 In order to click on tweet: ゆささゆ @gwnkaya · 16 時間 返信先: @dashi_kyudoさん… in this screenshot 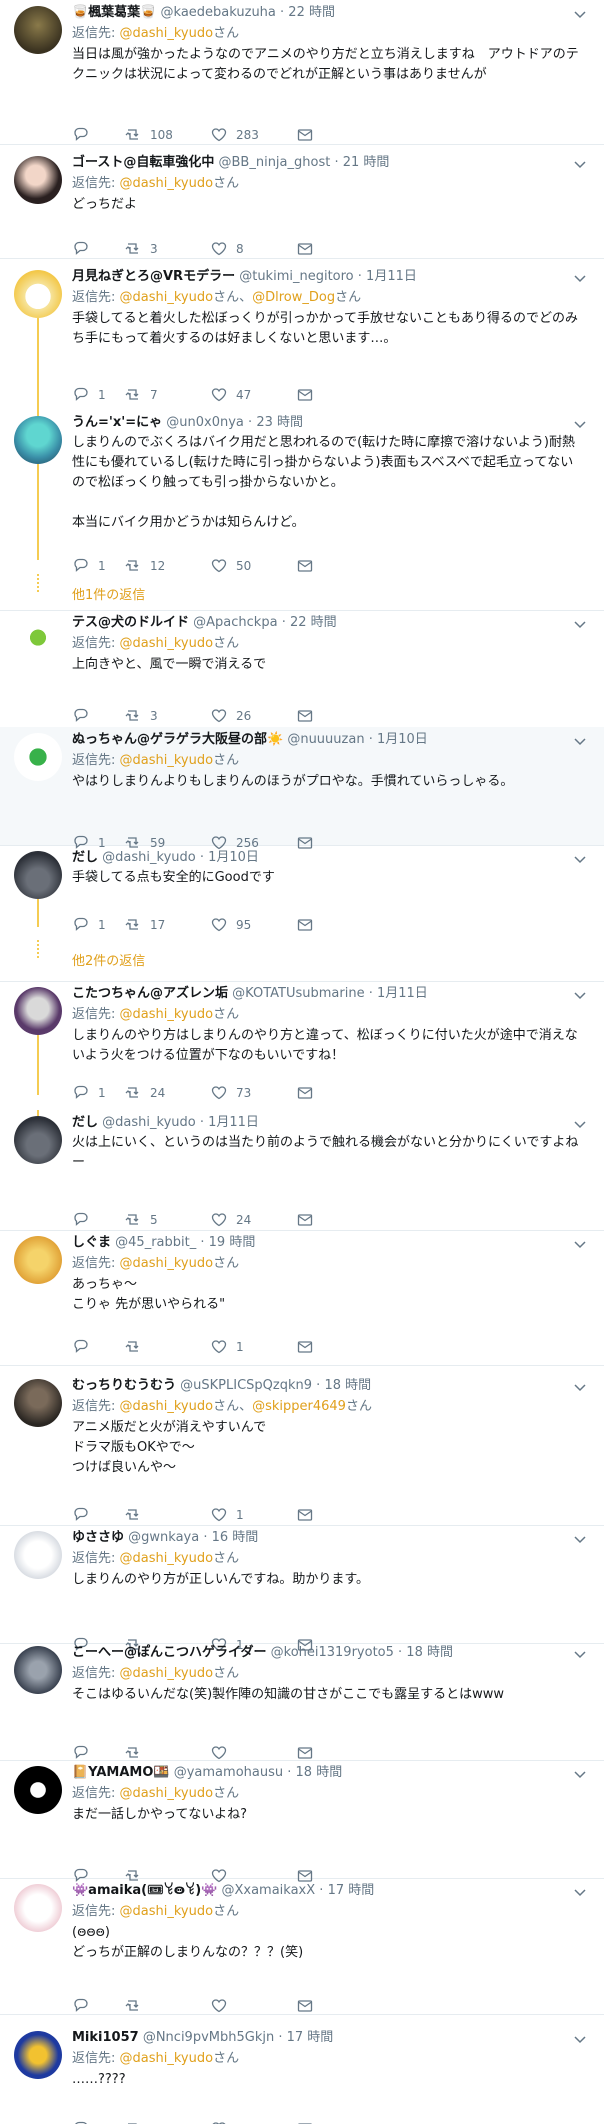, I will do `click(302, 1588)`.